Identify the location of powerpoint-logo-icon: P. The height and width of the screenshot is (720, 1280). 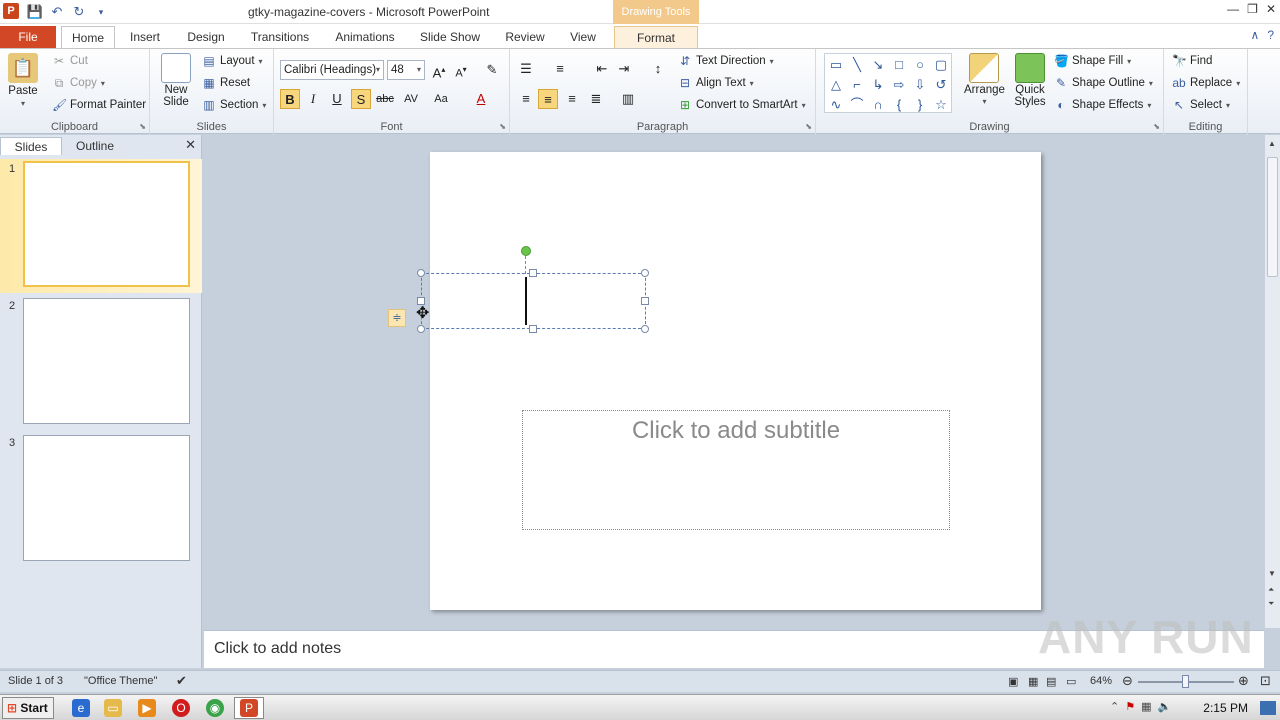
(11, 11).